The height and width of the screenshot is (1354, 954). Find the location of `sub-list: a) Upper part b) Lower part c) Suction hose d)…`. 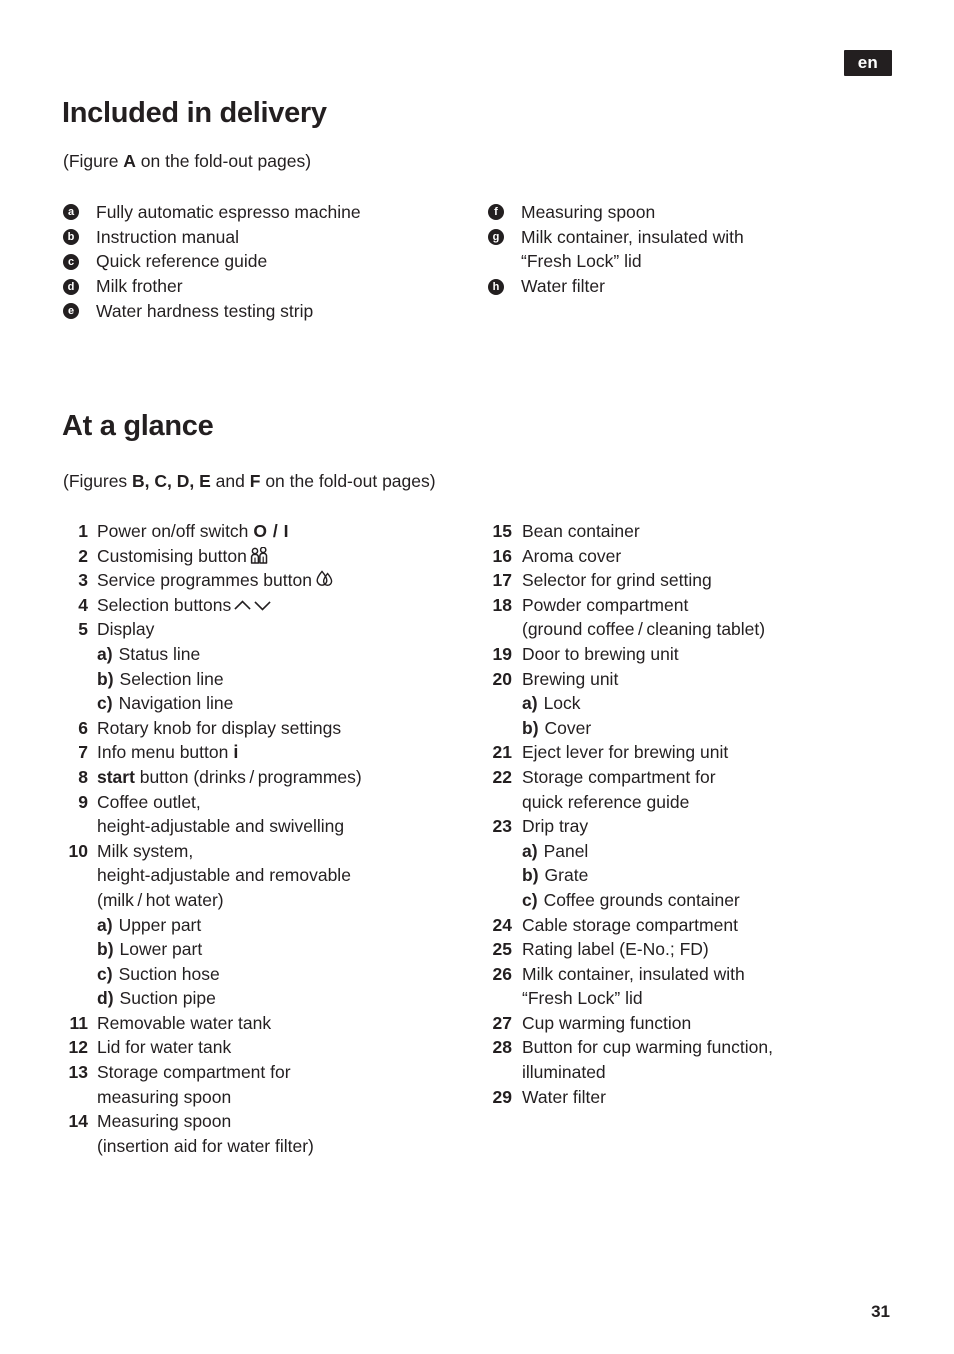

sub-list: a) Upper part b) Lower part c) Suction hose d)… is located at coordinates (285, 962).